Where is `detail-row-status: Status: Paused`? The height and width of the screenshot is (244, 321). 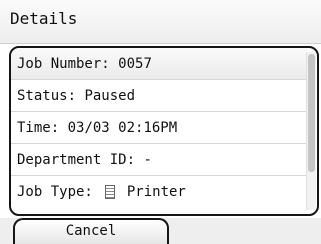 detail-row-status: Status: Paused is located at coordinates (159, 96).